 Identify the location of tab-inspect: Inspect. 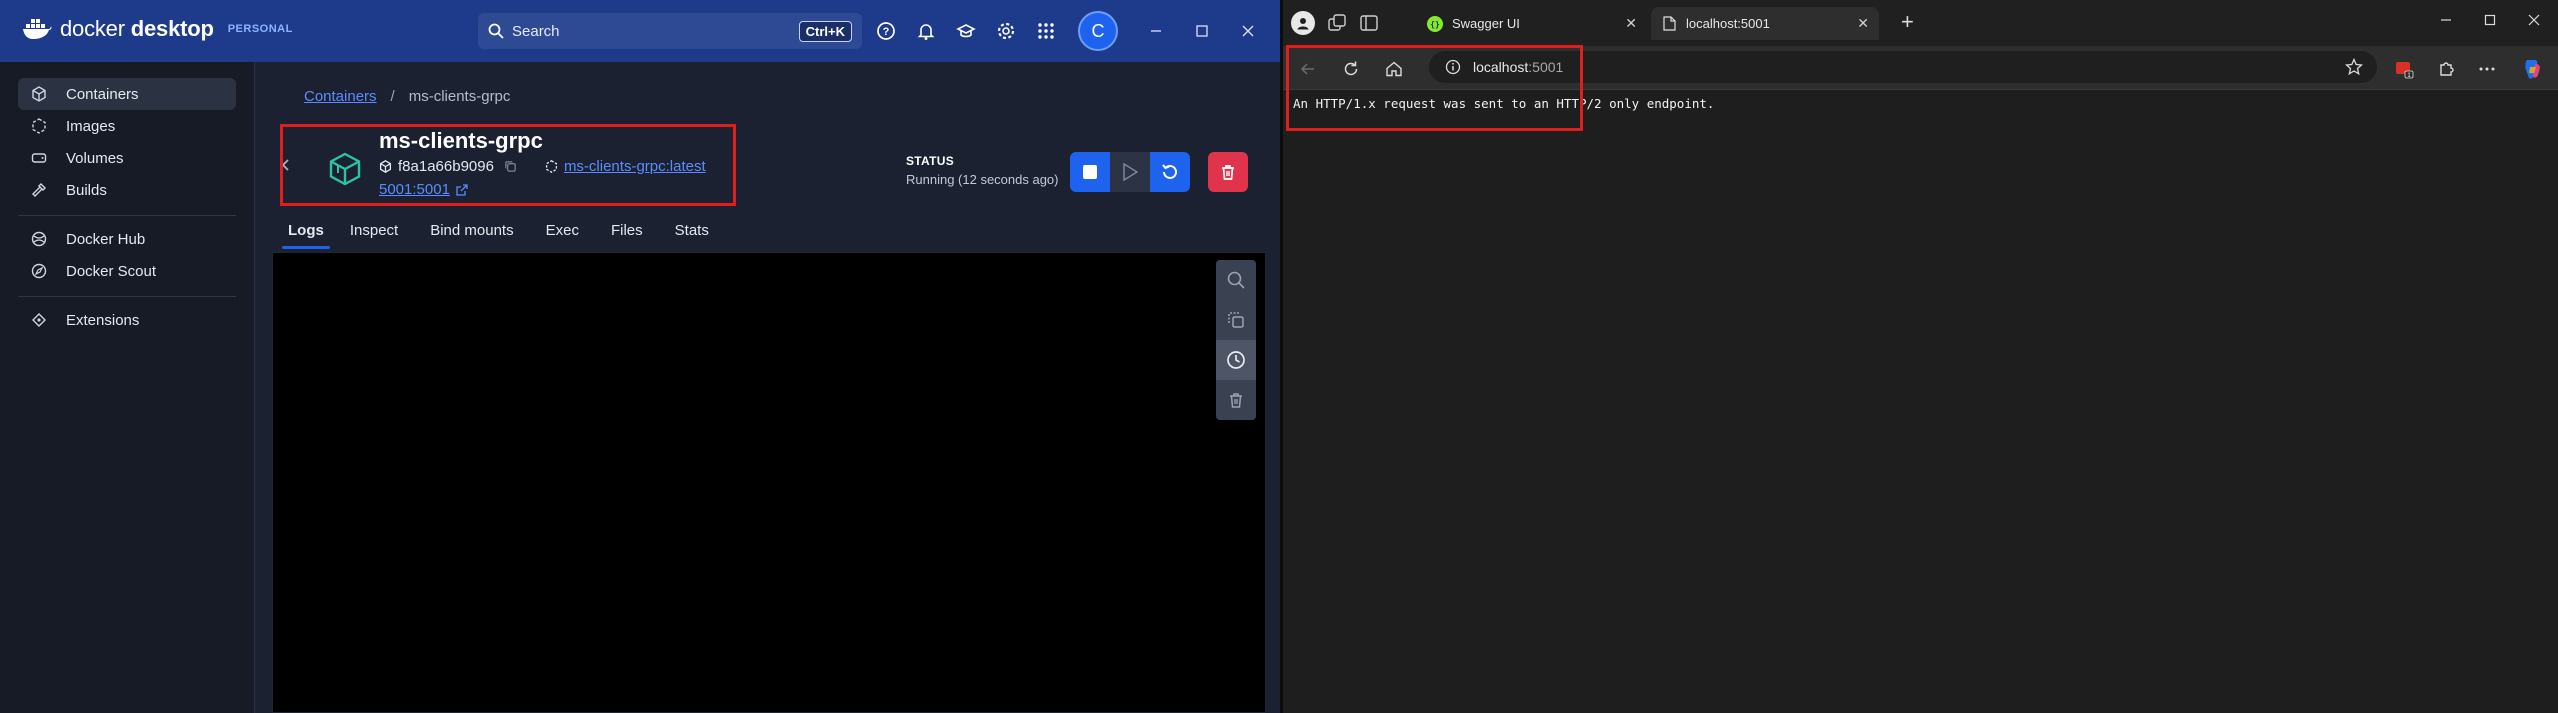
(374, 232).